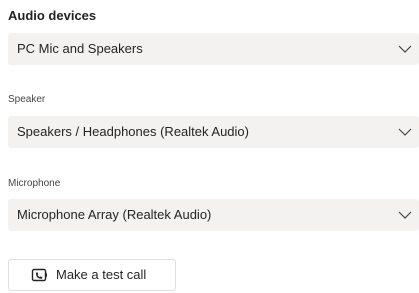  What do you see at coordinates (101, 274) in the screenshot?
I see `make-test-call-label: Make a test call` at bounding box center [101, 274].